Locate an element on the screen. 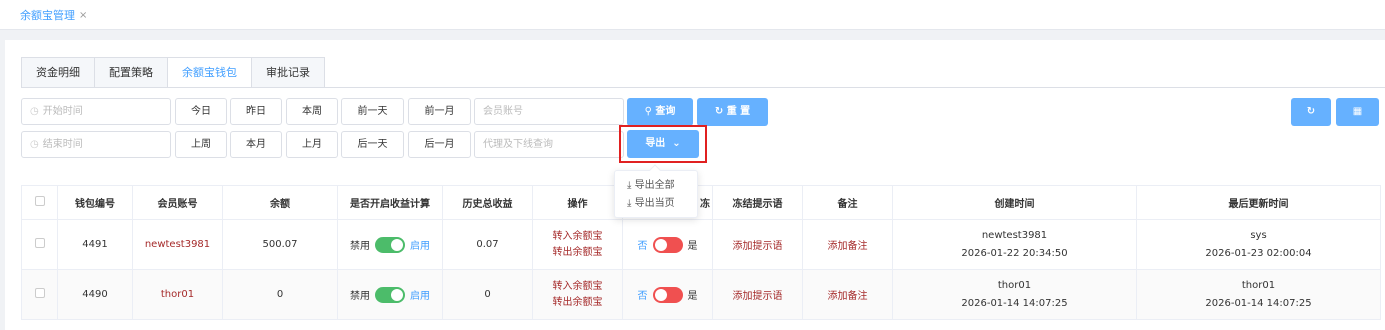  start-time-placeholder: 开始时间 is located at coordinates (62, 111).